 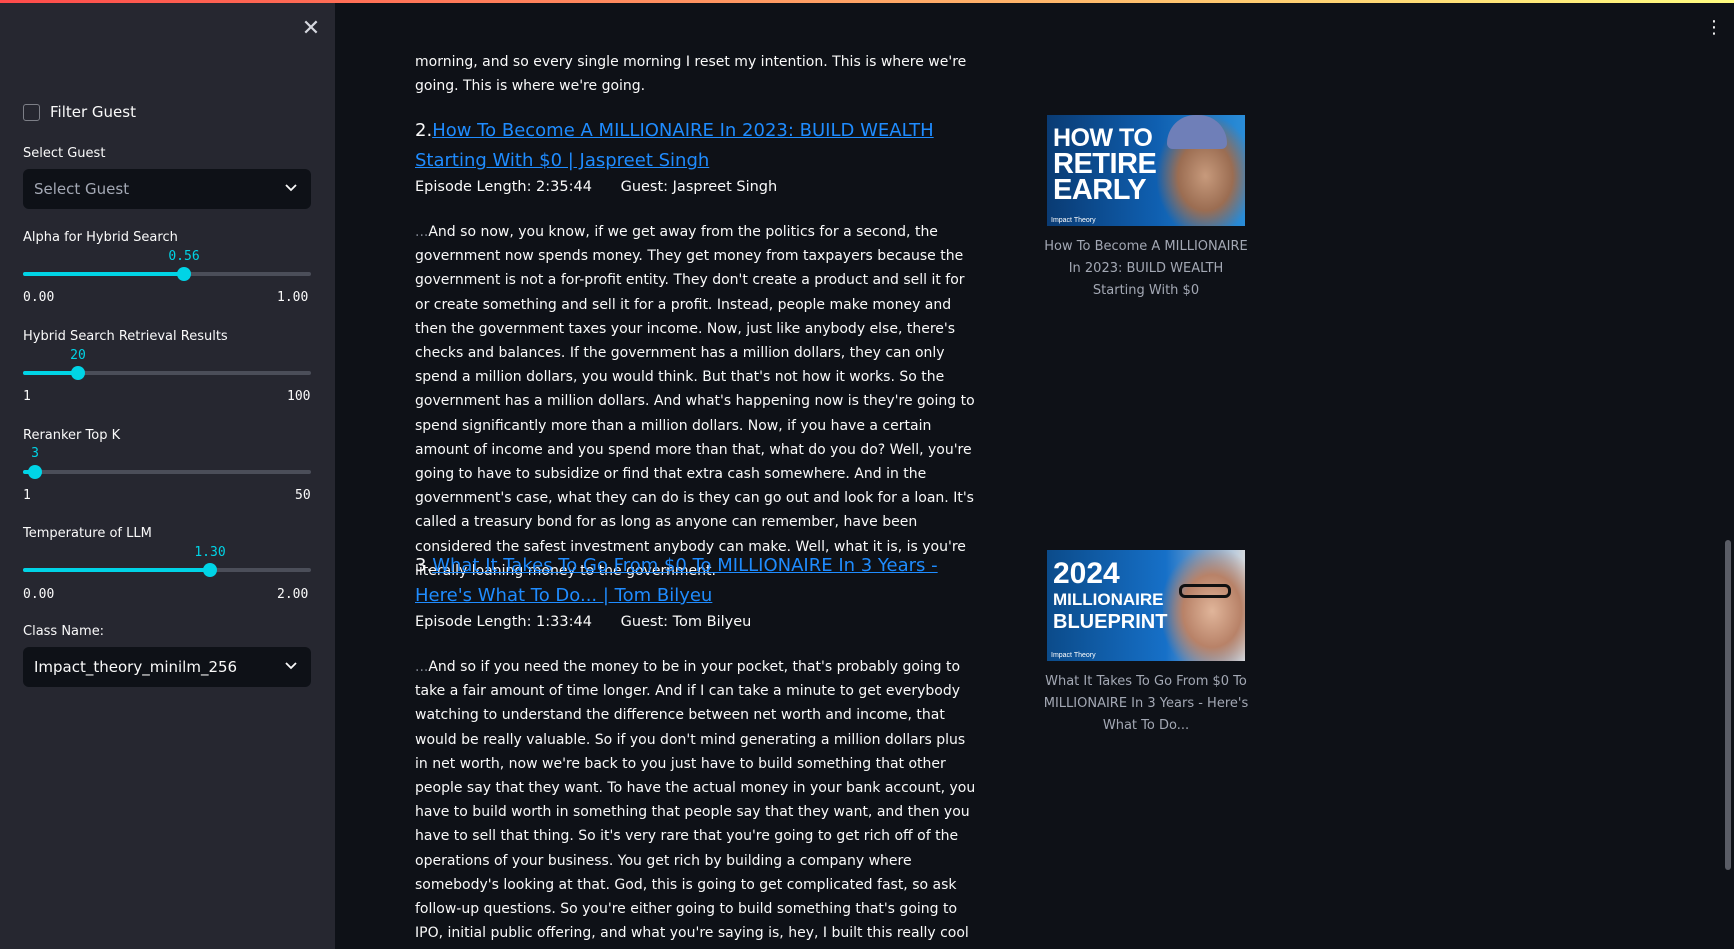 I want to click on reranker-slider, so click(x=167, y=472).